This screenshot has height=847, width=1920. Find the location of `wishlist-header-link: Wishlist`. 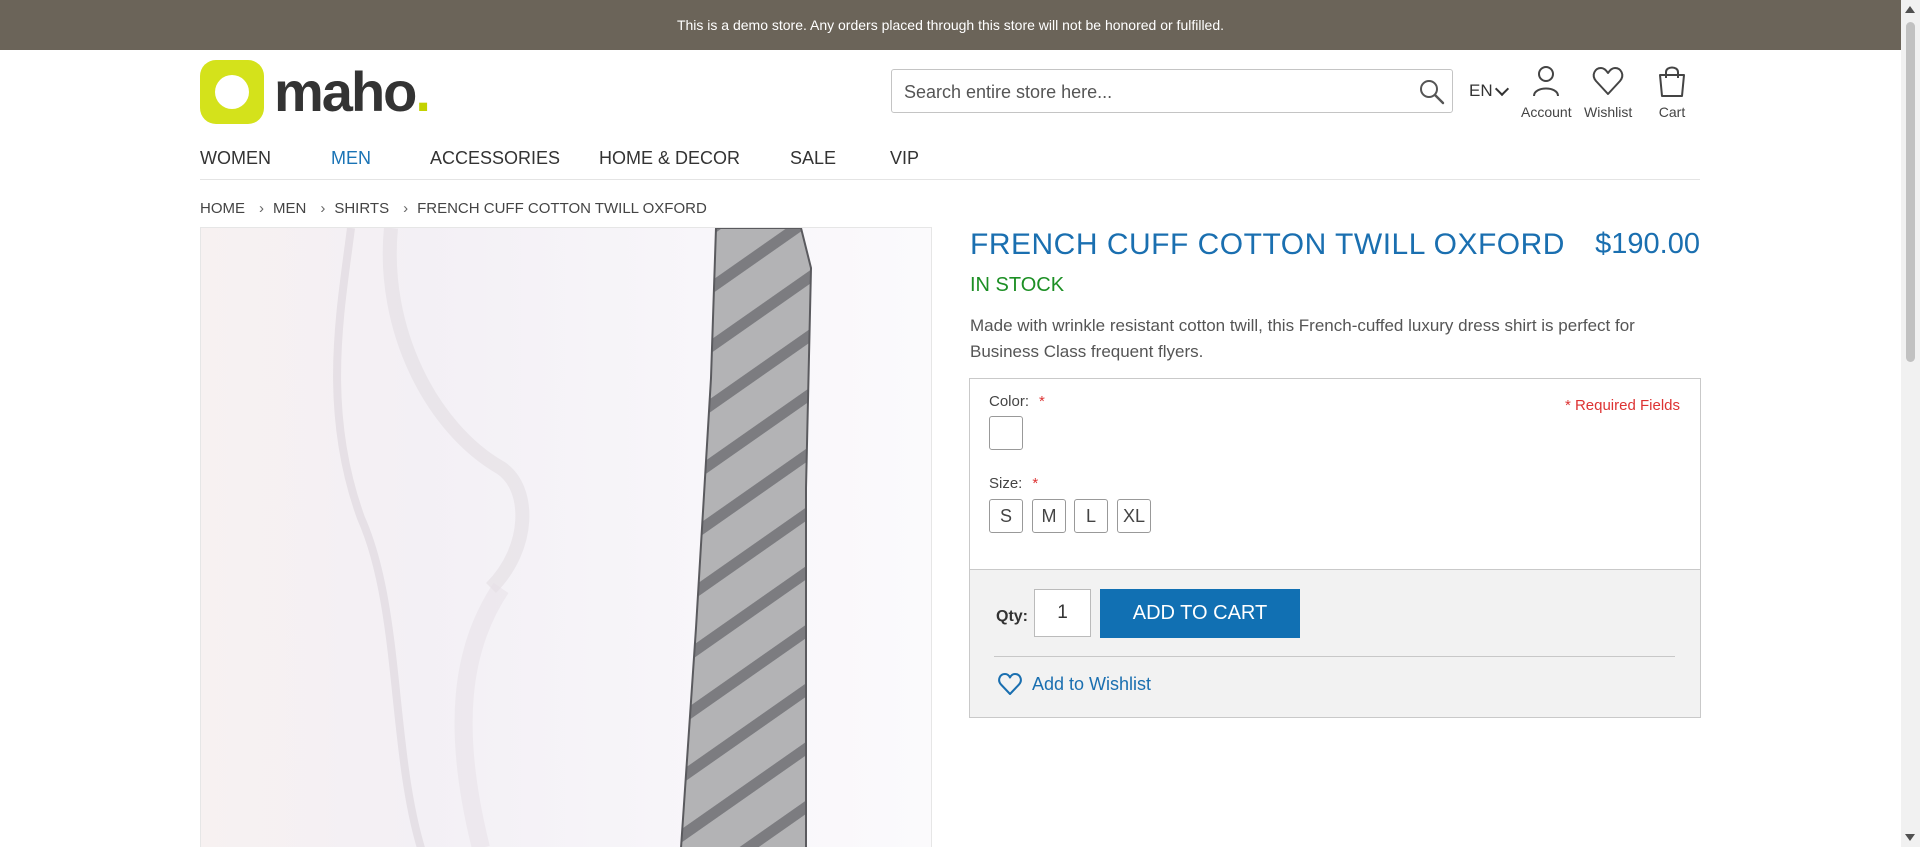

wishlist-header-link: Wishlist is located at coordinates (1608, 92).